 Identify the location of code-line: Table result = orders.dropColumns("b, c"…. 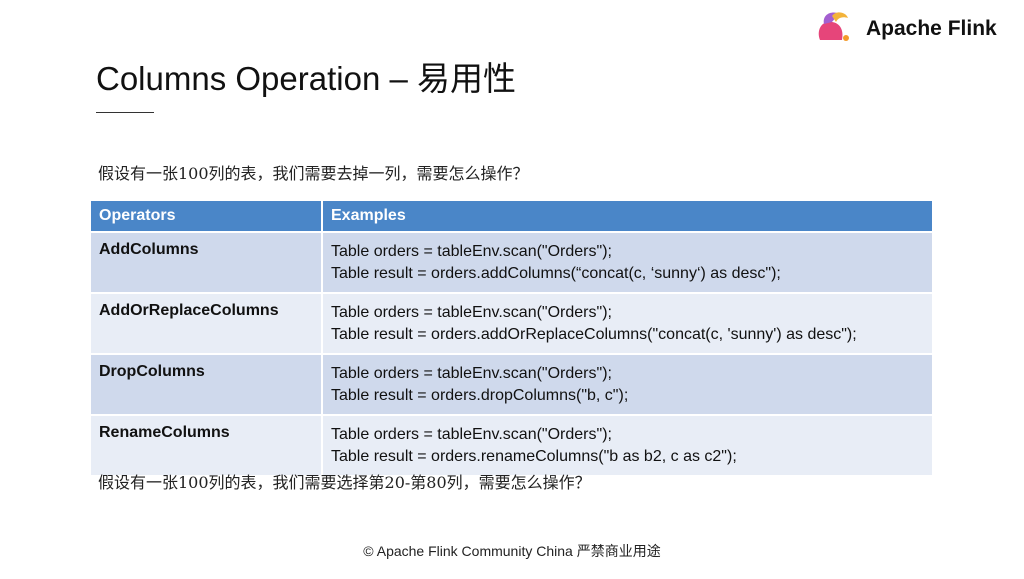
(480, 395).